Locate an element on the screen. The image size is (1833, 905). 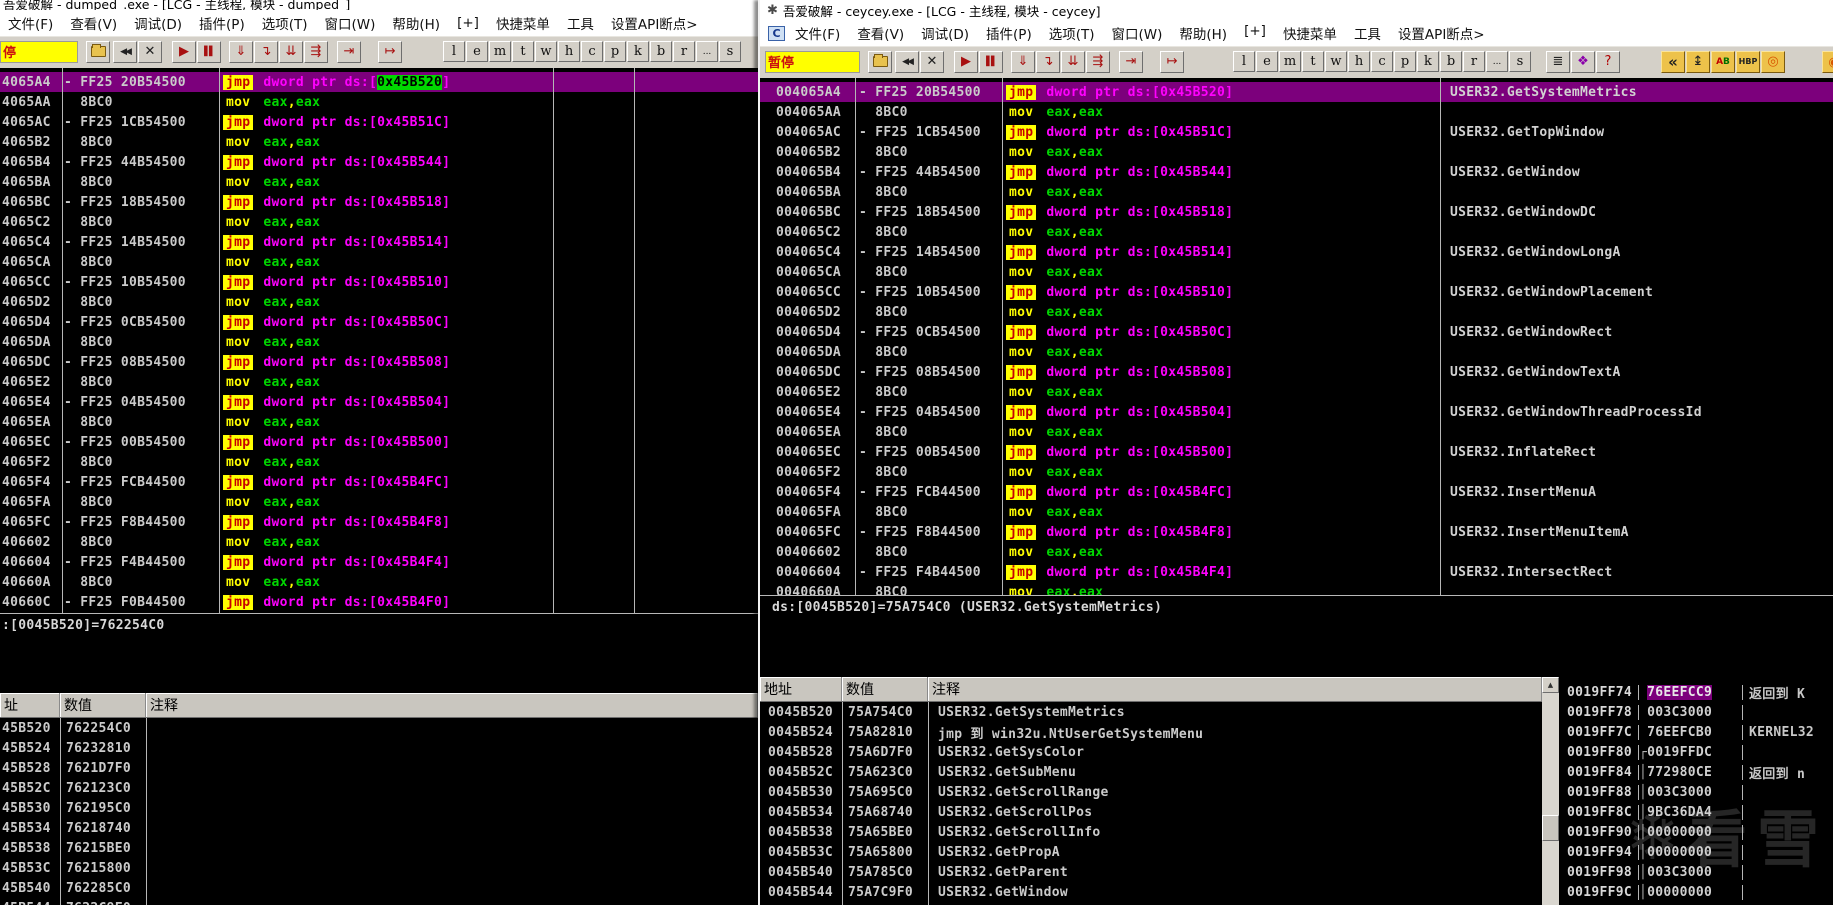
disasm-row: 004065E2 8BC0 mov eax, eax is located at coordinates (1296, 392).